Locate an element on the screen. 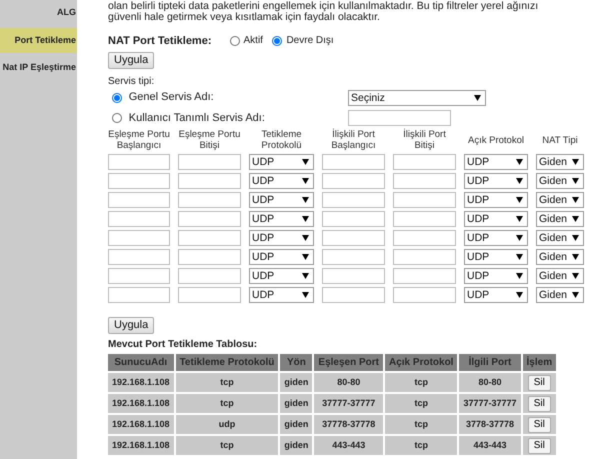  column-header: Eşleşme Portu Bitişi is located at coordinates (209, 140).